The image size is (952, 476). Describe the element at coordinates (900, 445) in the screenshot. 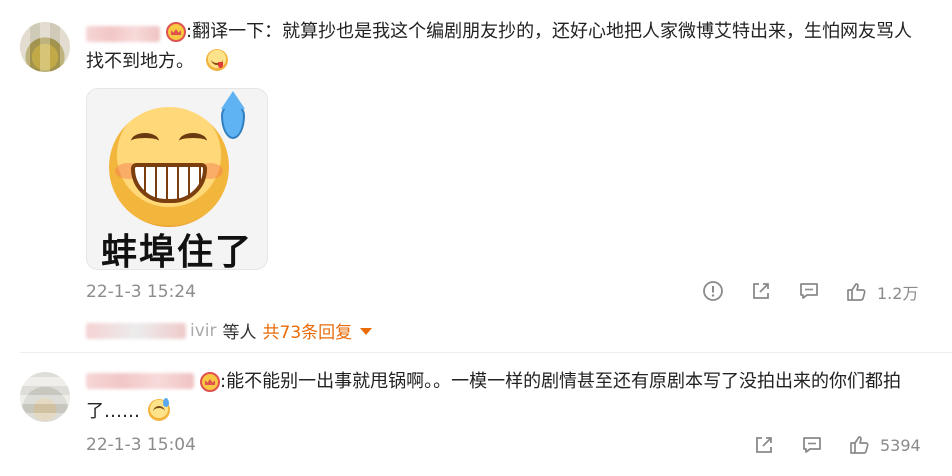

I see `like-count: 5394` at that location.